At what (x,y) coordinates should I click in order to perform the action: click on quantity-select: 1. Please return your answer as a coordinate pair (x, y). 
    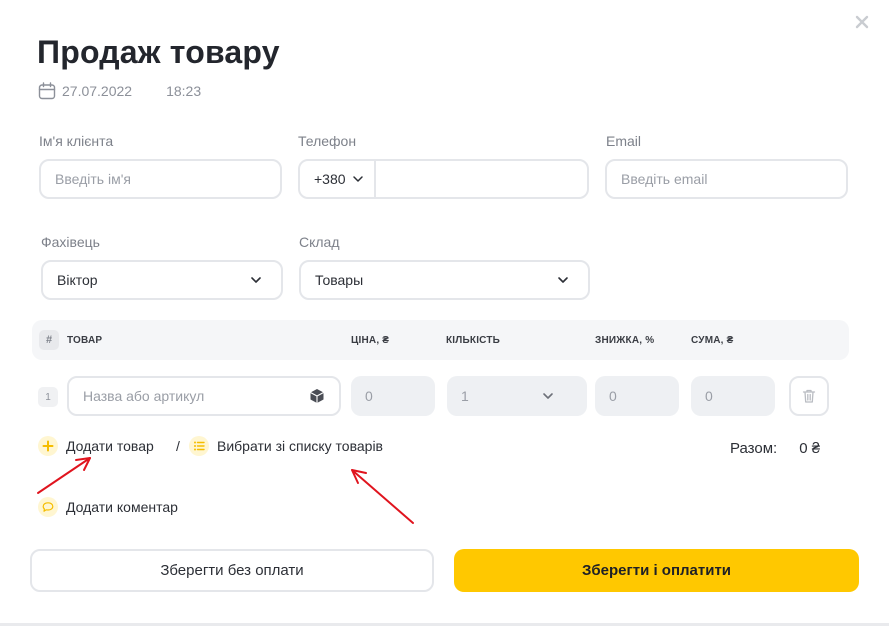
    Looking at the image, I should click on (517, 396).